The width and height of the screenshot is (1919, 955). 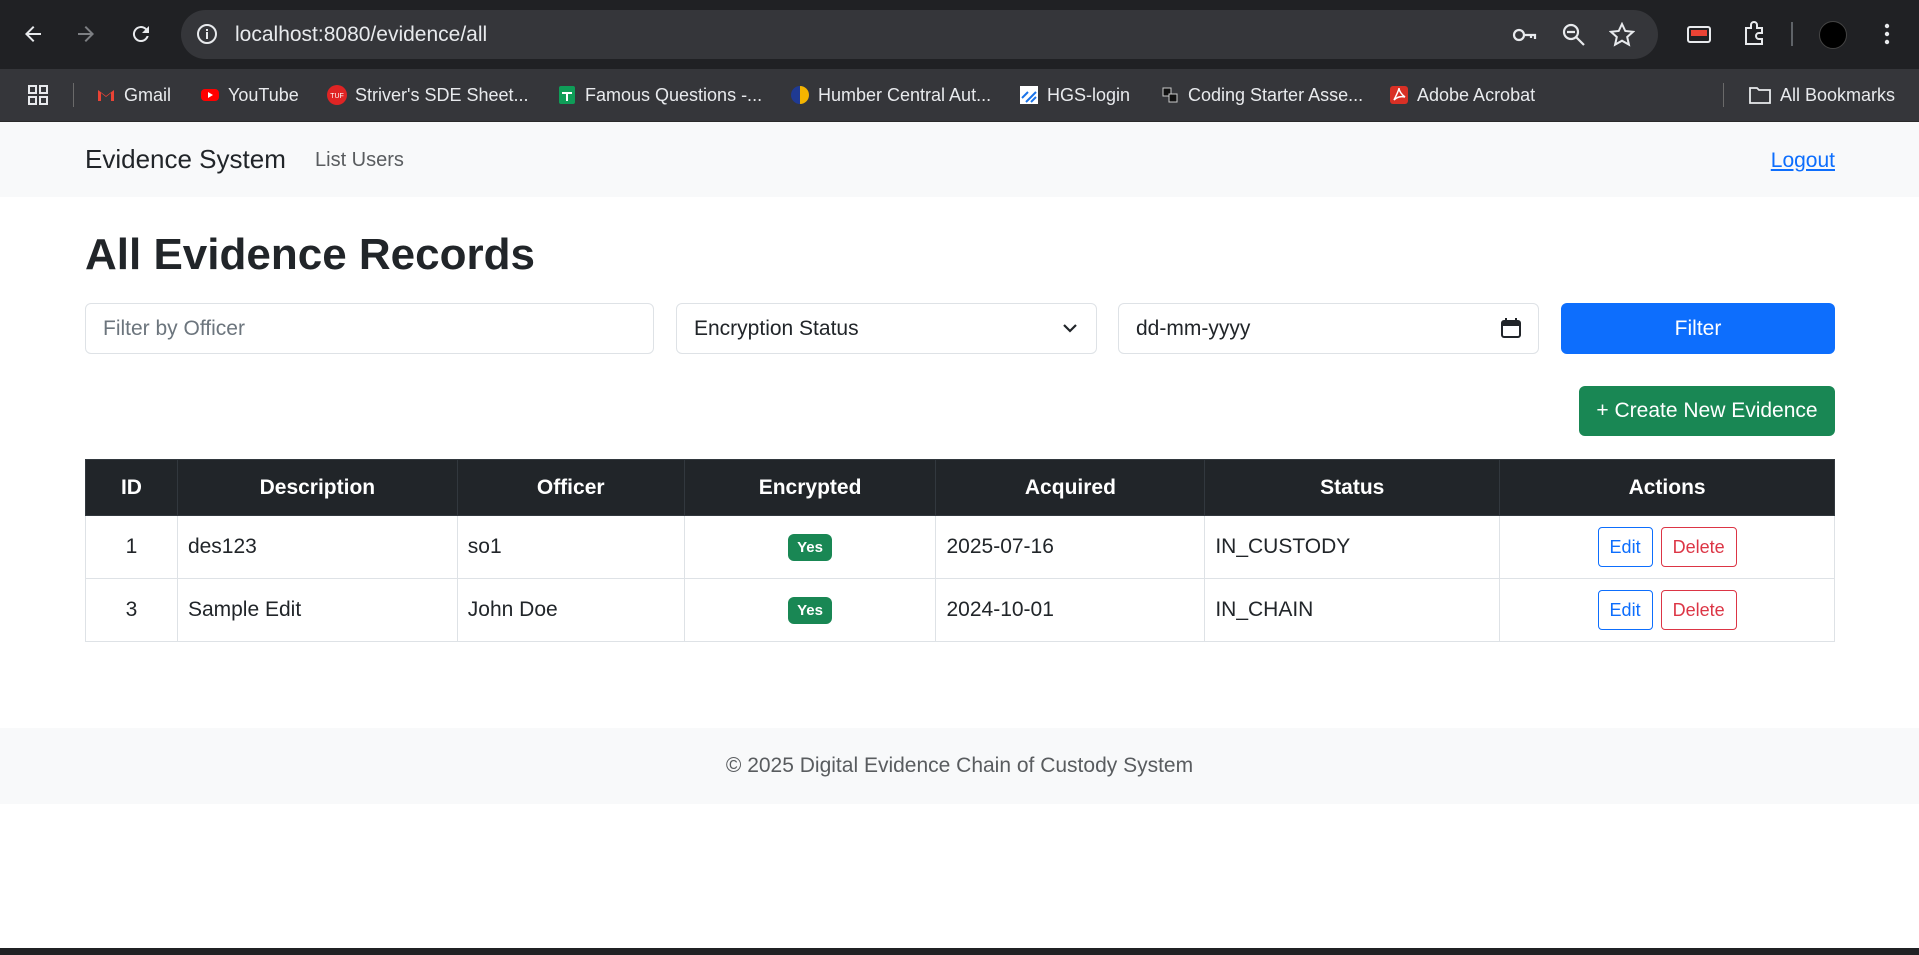 What do you see at coordinates (359, 160) in the screenshot?
I see `nav-link-list-users: List Users` at bounding box center [359, 160].